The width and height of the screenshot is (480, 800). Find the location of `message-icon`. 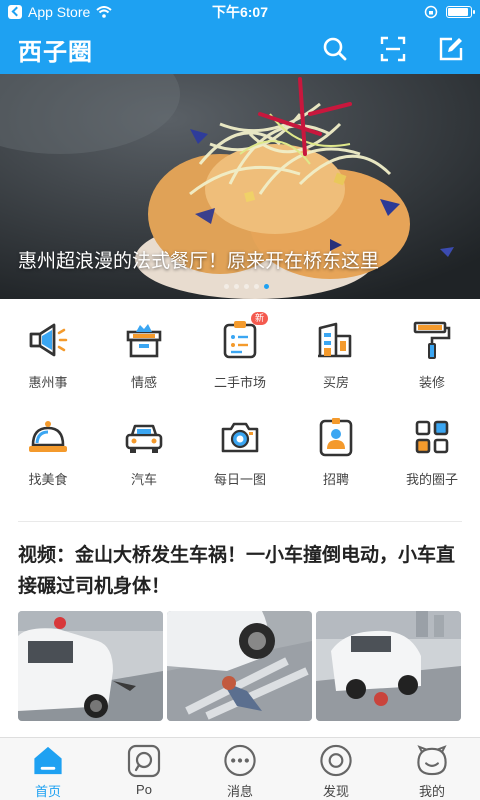

message-icon is located at coordinates (240, 760).